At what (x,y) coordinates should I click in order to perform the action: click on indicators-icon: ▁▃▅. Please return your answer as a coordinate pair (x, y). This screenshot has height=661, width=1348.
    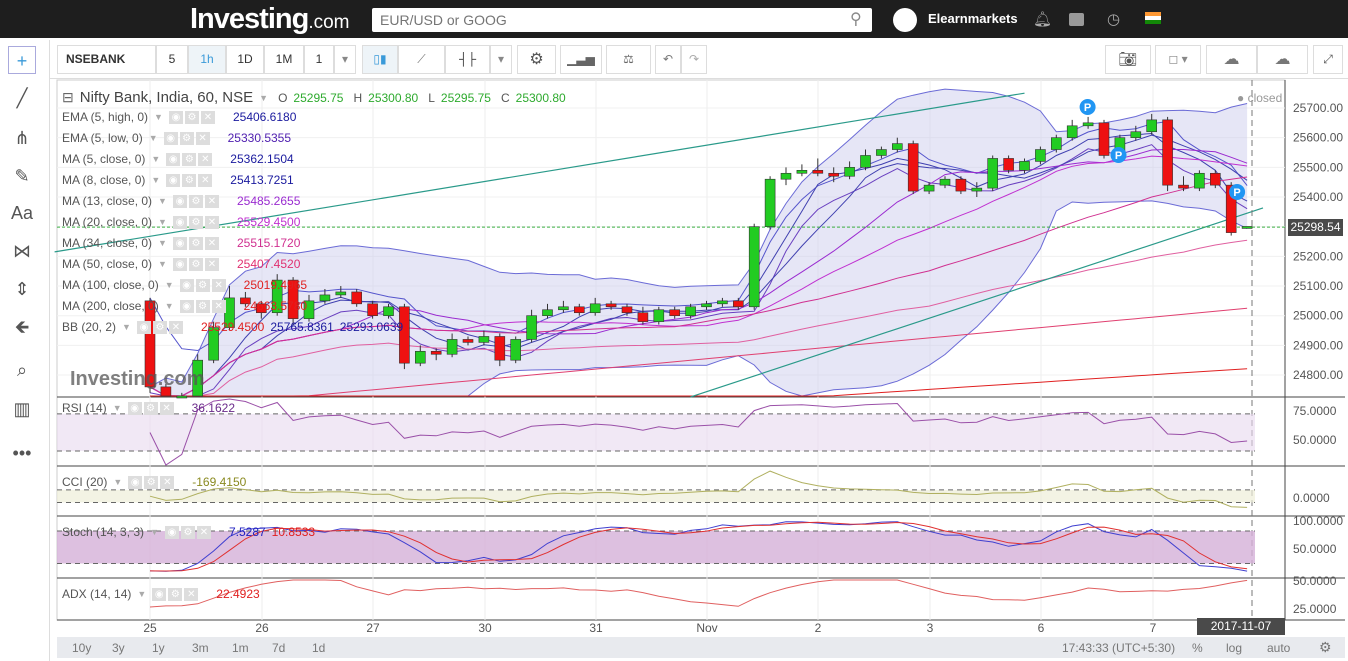
    Looking at the image, I should click on (581, 59).